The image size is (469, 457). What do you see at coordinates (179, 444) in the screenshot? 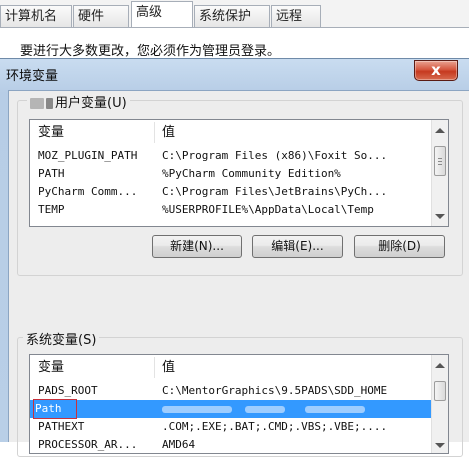
I see `variable-value: AMD64` at bounding box center [179, 444].